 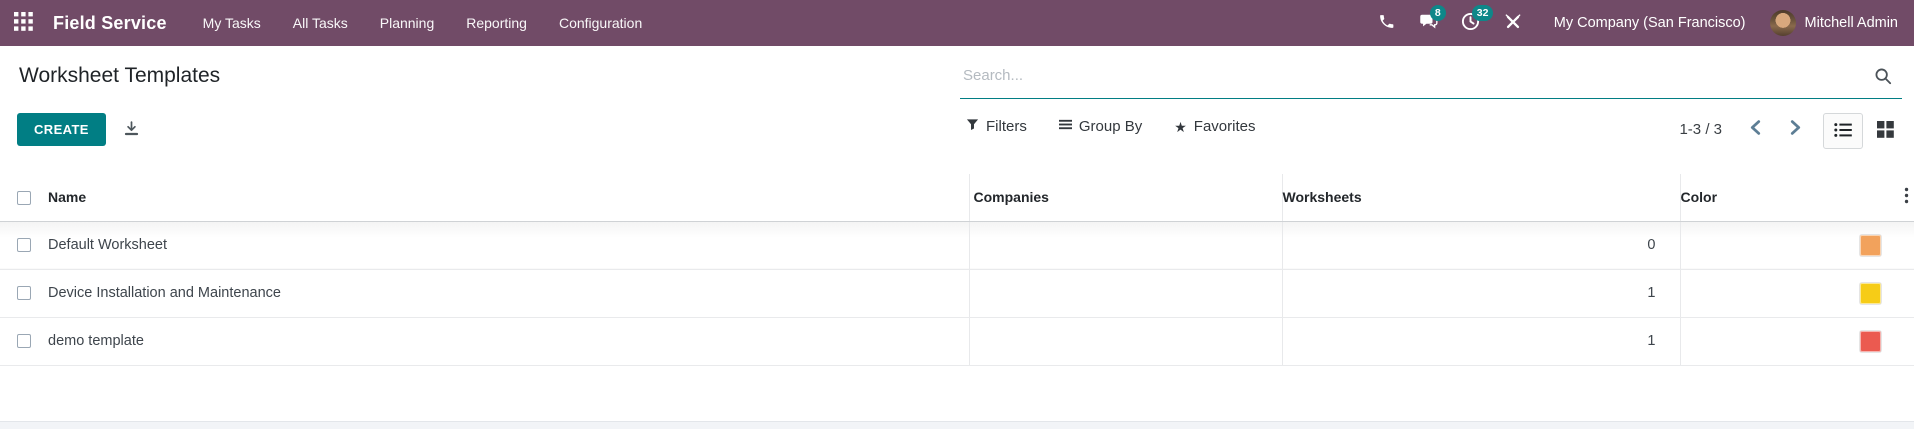 I want to click on select-all-checkbox, so click(x=24, y=198).